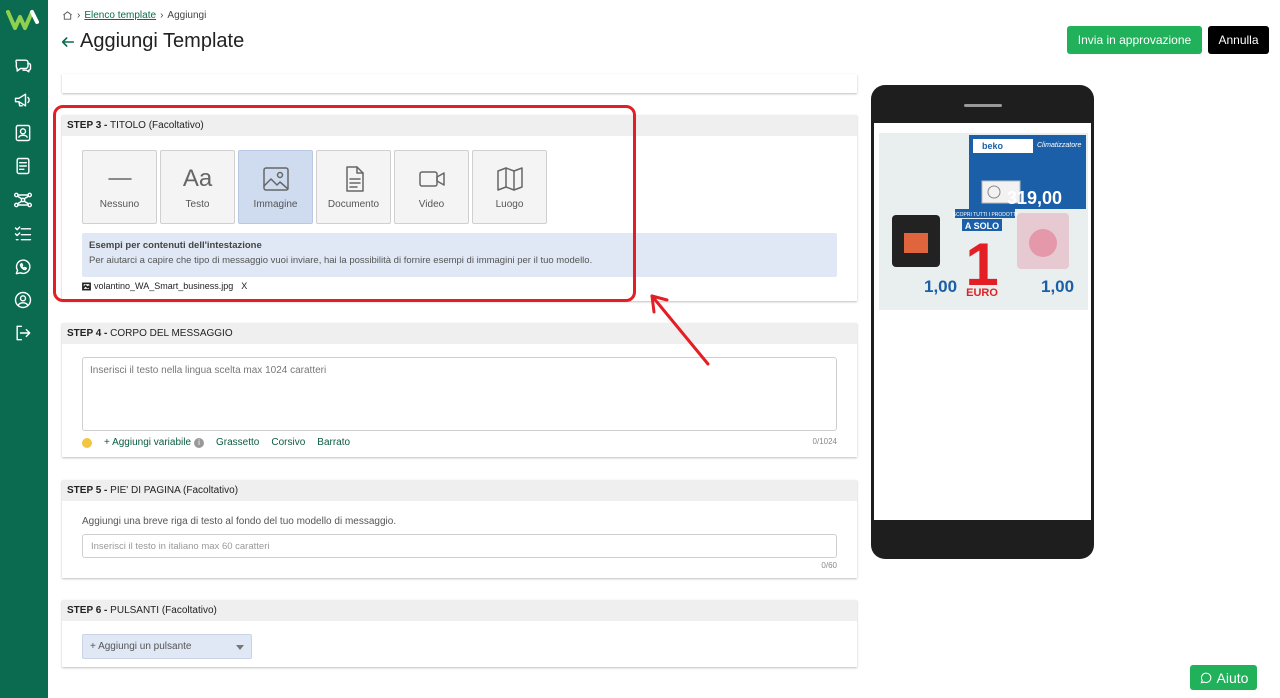 Image resolution: width=1280 pixels, height=698 pixels. Describe the element at coordinates (459, 125) in the screenshot. I see `step3-header: STEP 3 - TITOLO (Facoltativo)` at that location.